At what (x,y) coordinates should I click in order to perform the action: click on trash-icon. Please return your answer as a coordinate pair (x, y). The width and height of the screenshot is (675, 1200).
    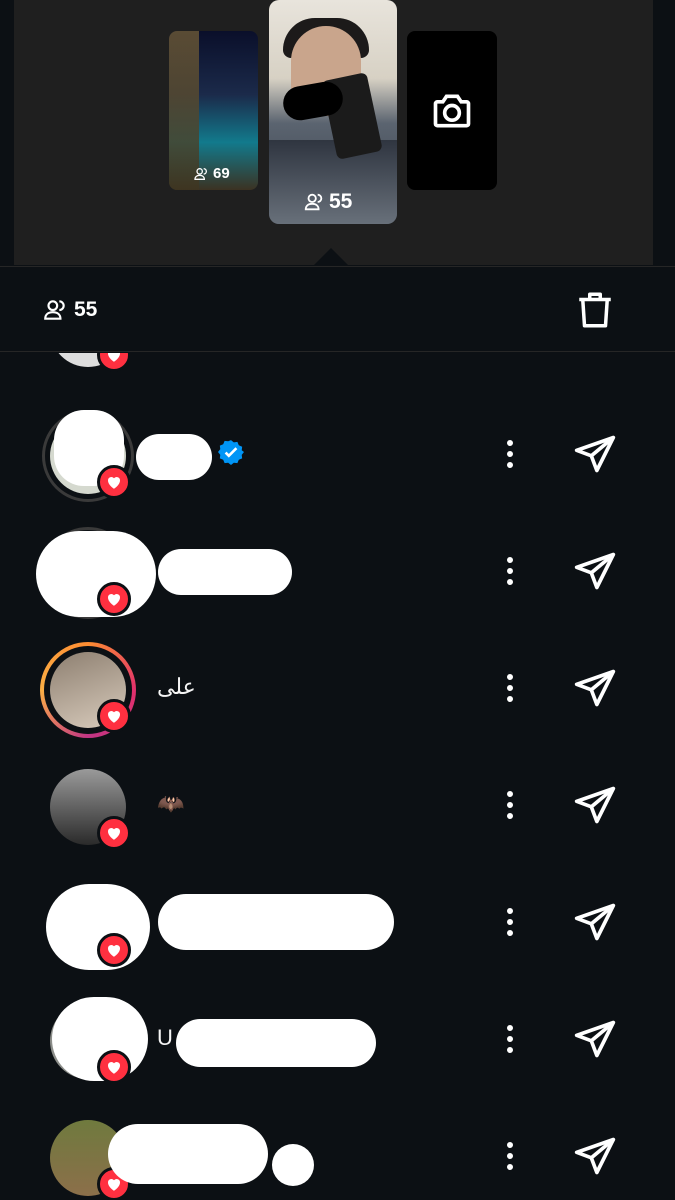
    Looking at the image, I should click on (595, 310).